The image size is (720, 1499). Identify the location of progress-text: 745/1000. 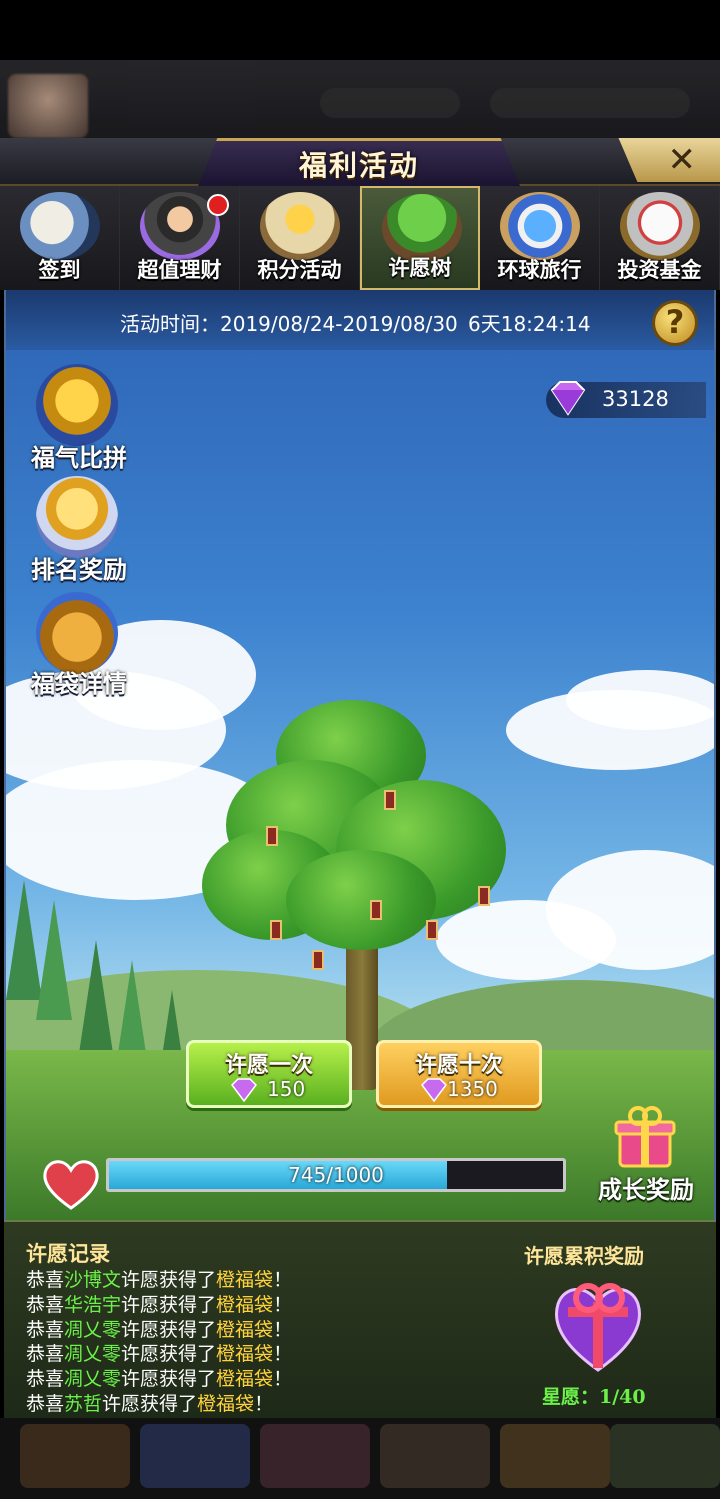
(336, 1175).